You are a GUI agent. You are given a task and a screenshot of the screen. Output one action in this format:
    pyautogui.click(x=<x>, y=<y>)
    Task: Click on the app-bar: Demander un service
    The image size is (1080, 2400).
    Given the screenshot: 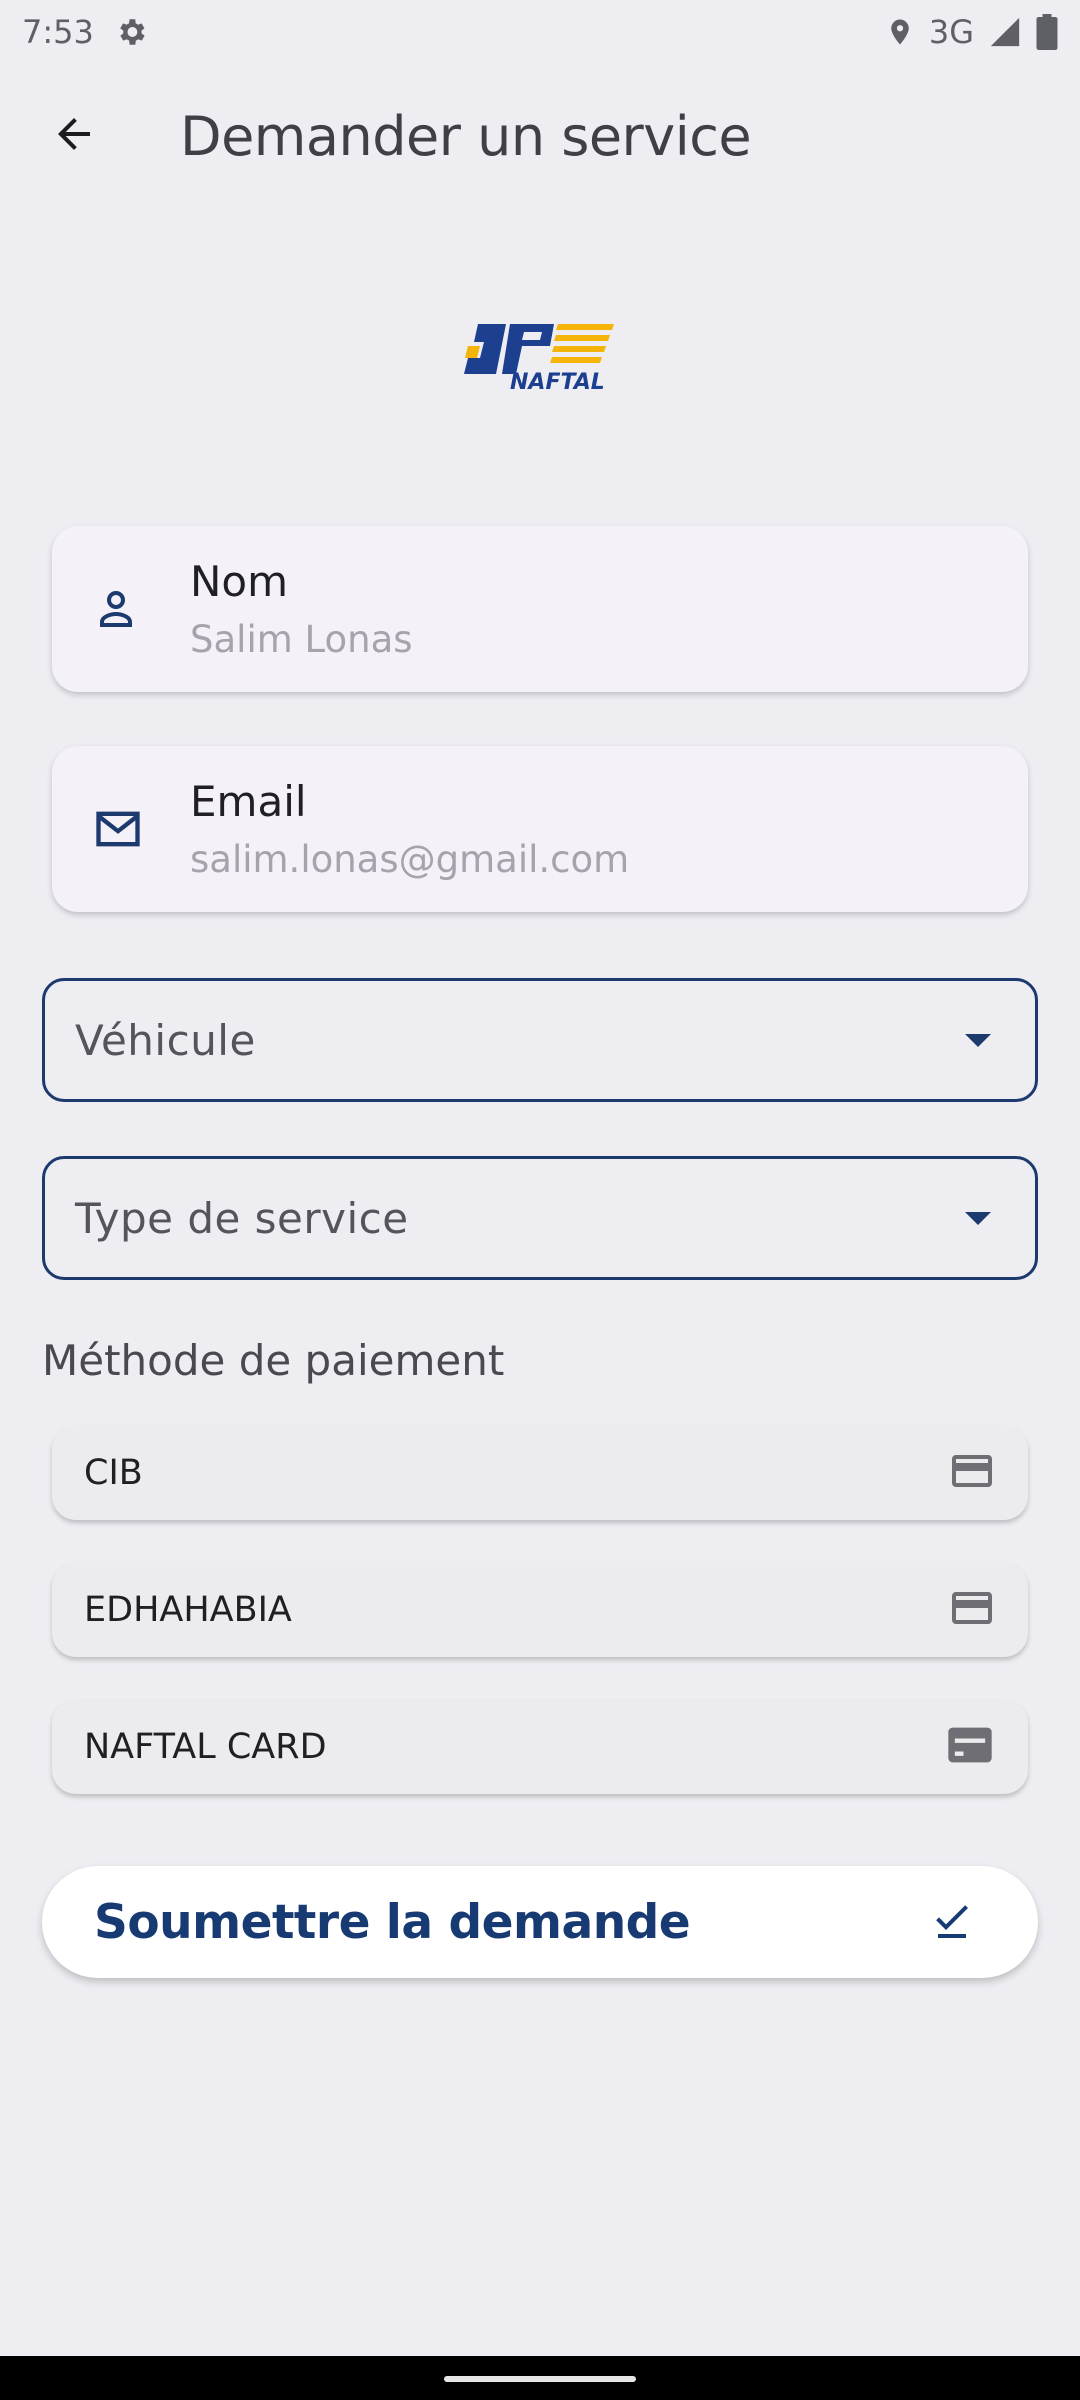 What is the action you would take?
    pyautogui.click(x=540, y=136)
    